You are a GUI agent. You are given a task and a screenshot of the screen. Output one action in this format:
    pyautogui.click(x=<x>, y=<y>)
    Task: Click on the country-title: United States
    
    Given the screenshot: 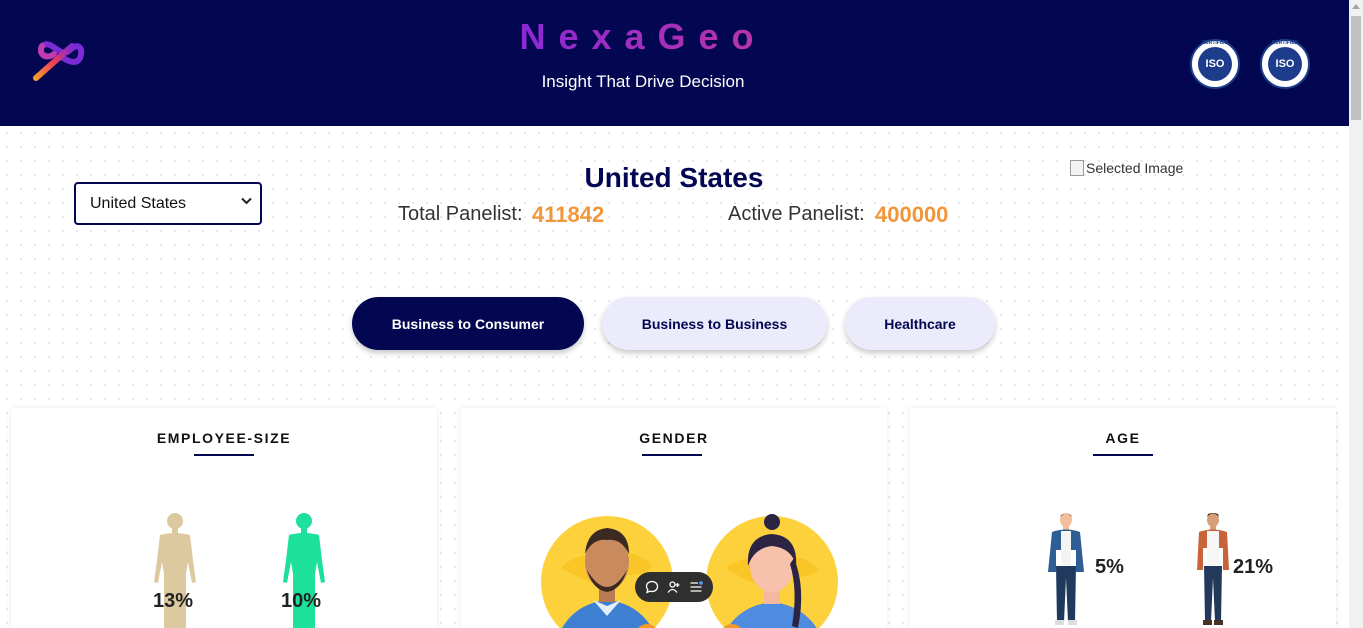 What is the action you would take?
    pyautogui.click(x=674, y=177)
    